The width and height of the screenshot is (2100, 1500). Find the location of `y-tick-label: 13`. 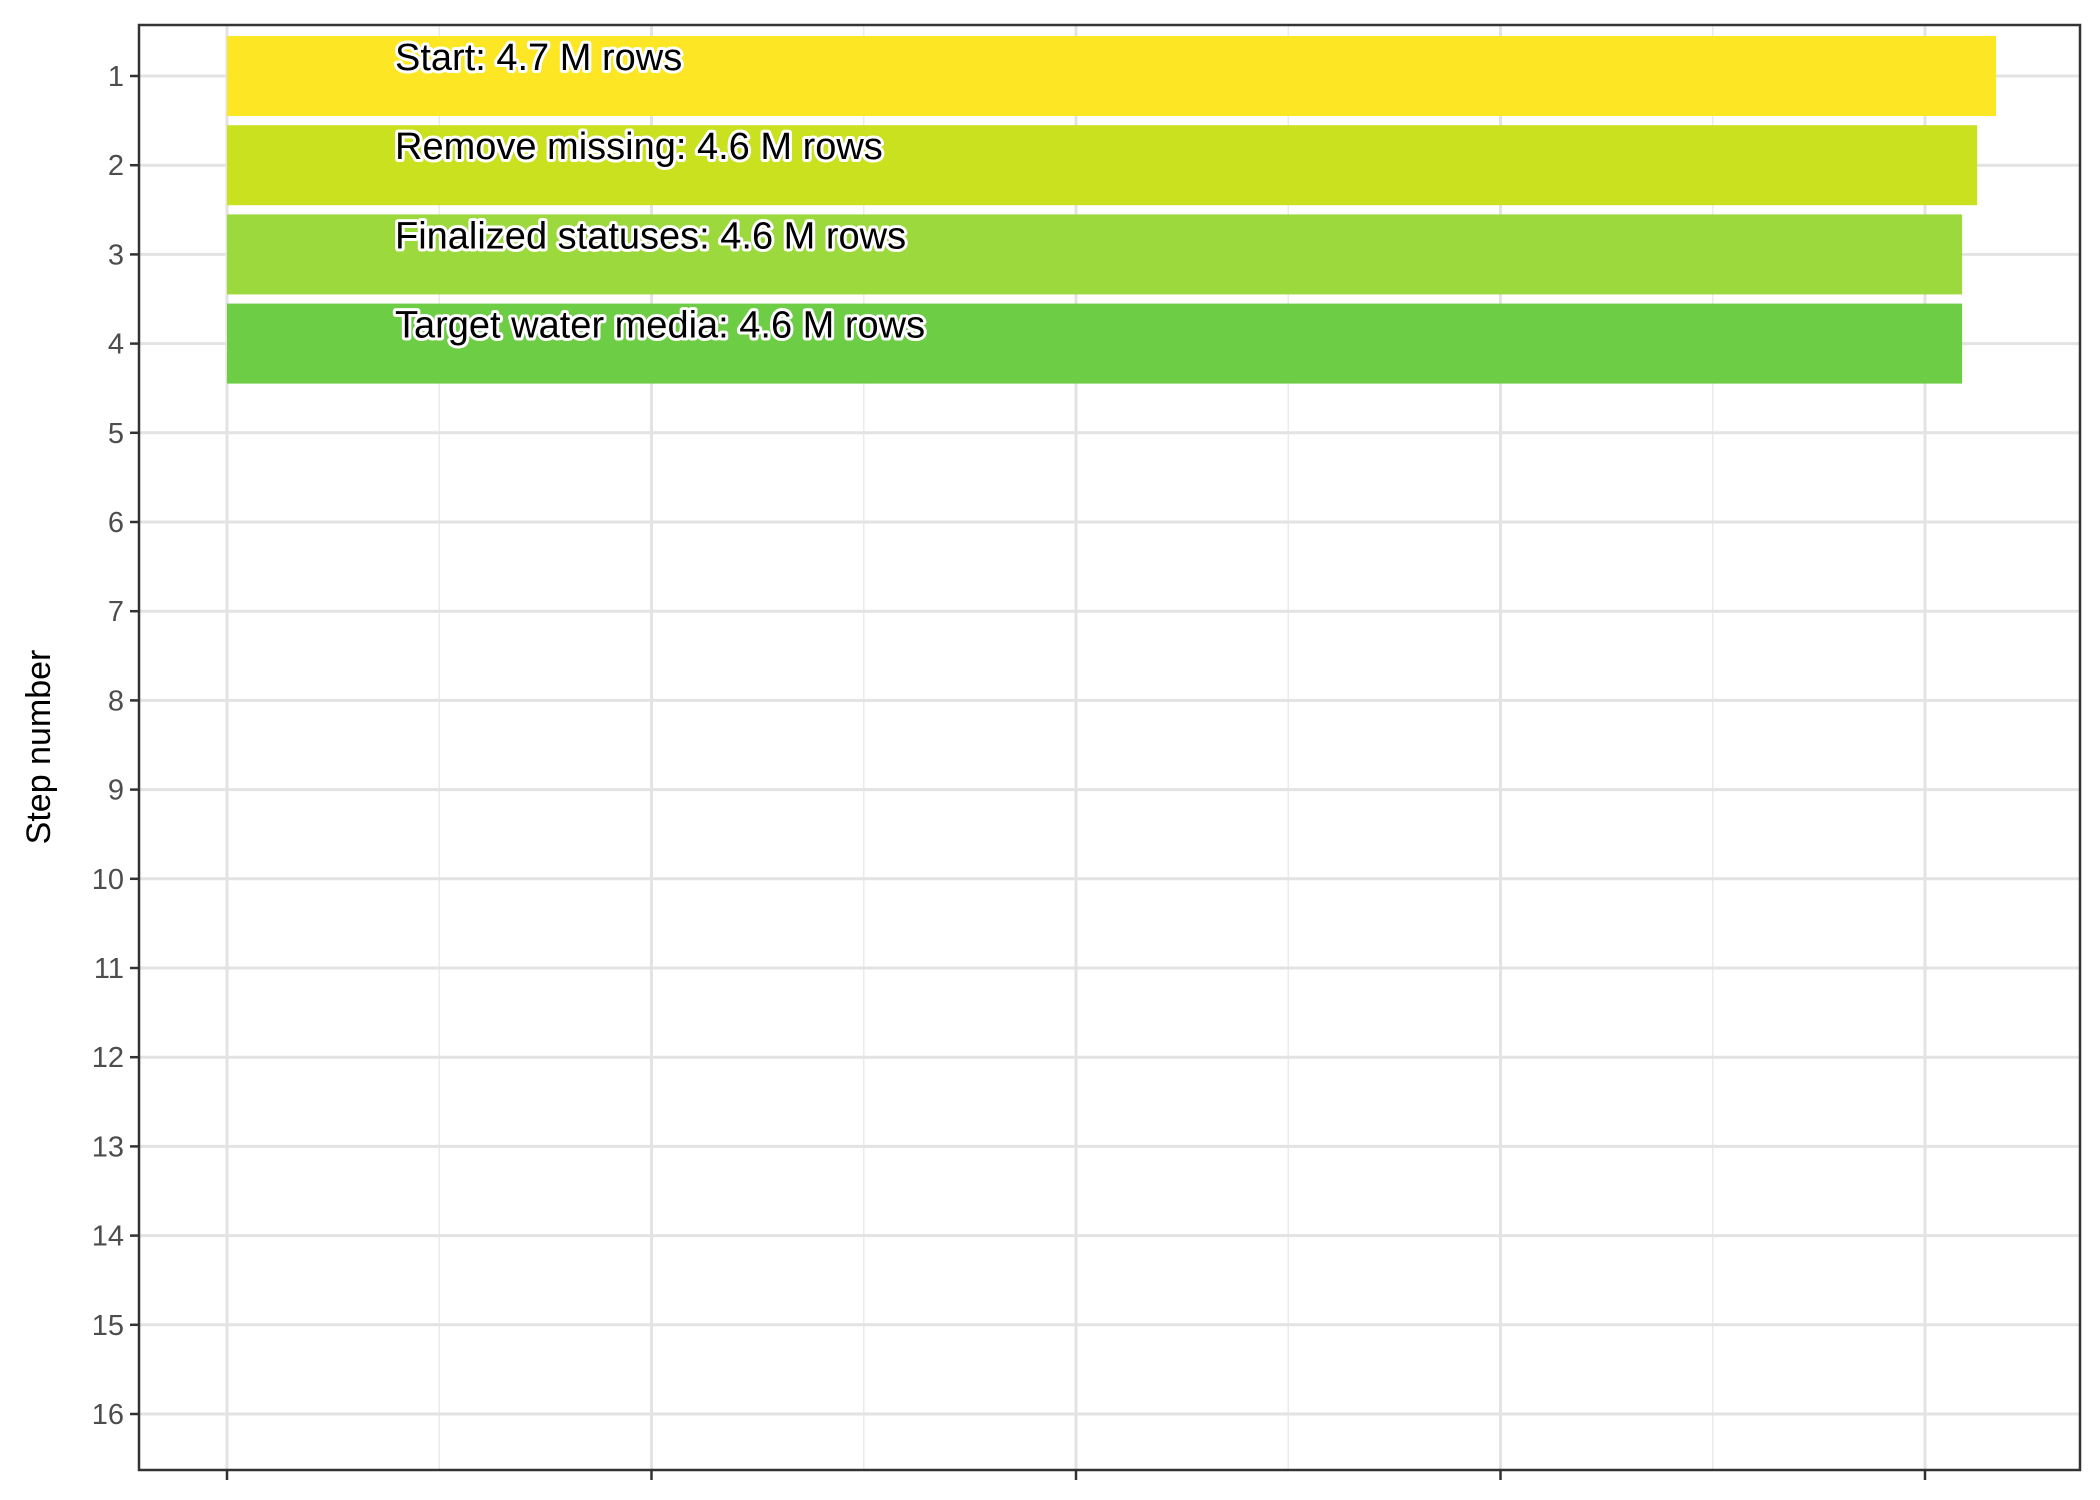

y-tick-label: 13 is located at coordinates (108, 1147).